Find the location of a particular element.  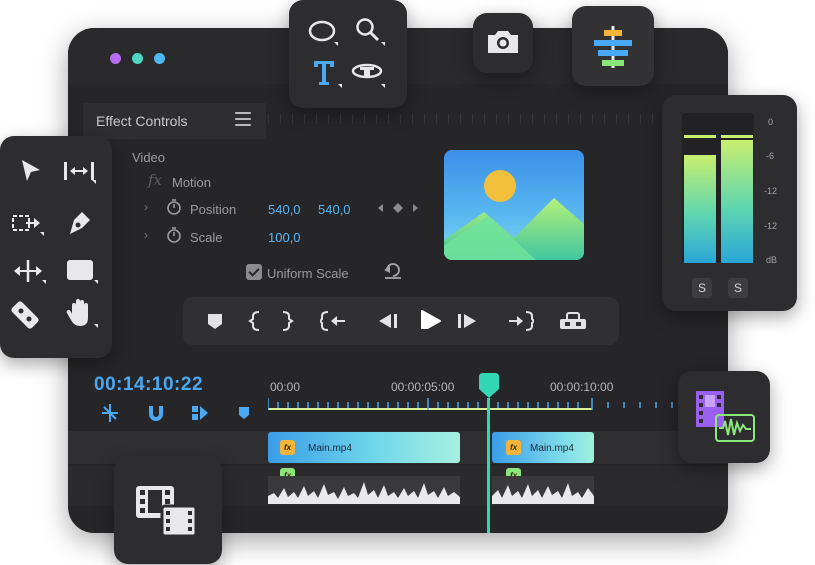

vertical-type-icon is located at coordinates (368, 74).